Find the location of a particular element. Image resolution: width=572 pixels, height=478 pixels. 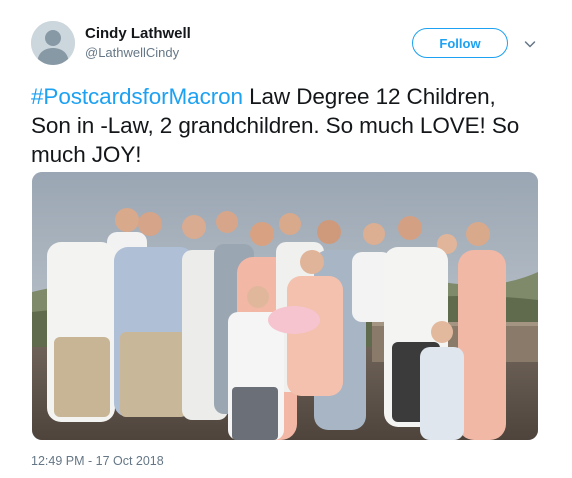

default-avatar-icon is located at coordinates (53, 43).